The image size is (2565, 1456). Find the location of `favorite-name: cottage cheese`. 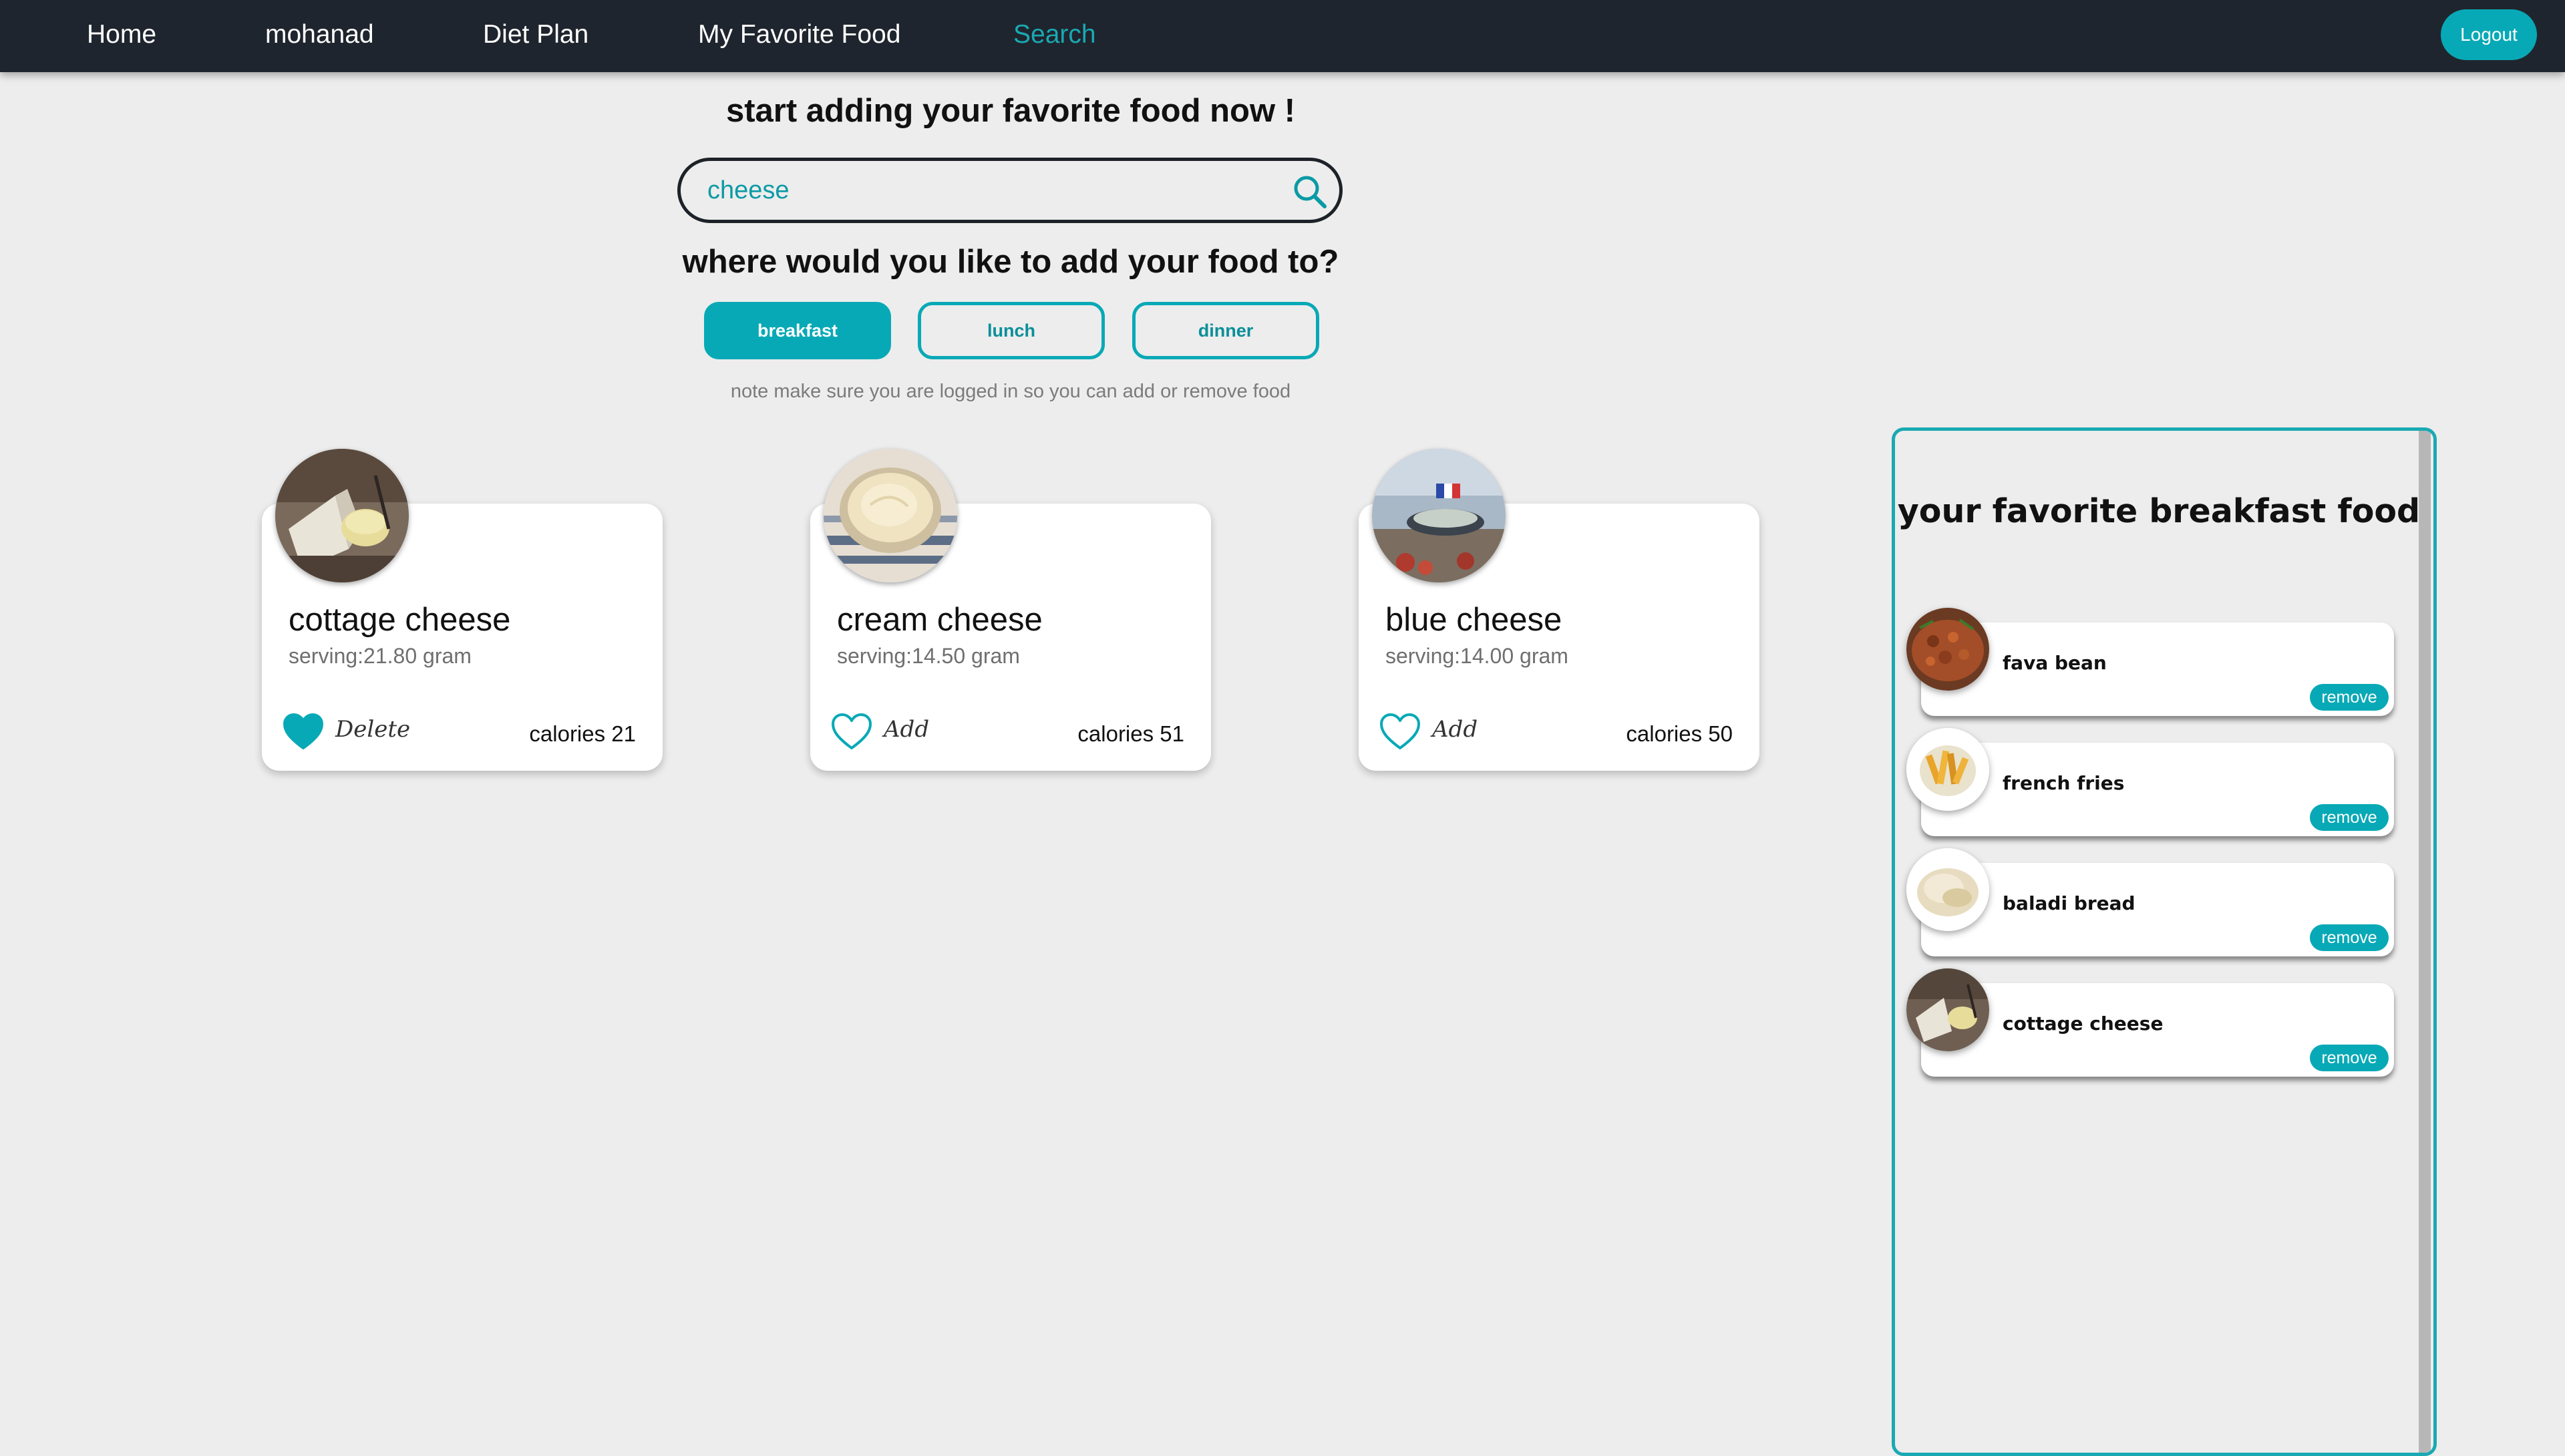

favorite-name: cottage cheese is located at coordinates (2083, 1024).